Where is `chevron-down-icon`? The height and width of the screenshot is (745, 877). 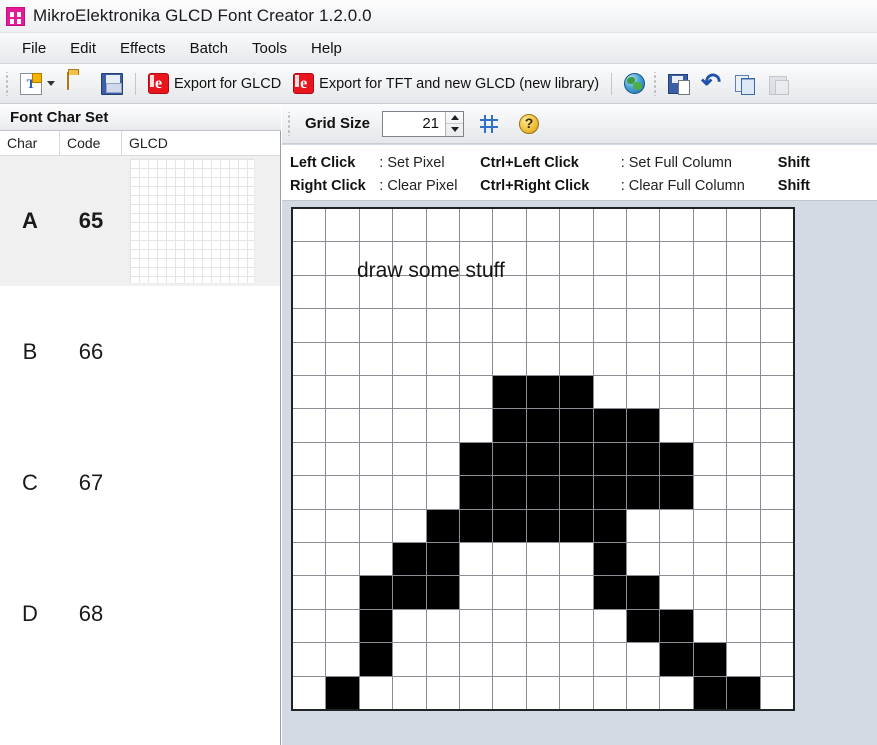
chevron-down-icon is located at coordinates (51, 83).